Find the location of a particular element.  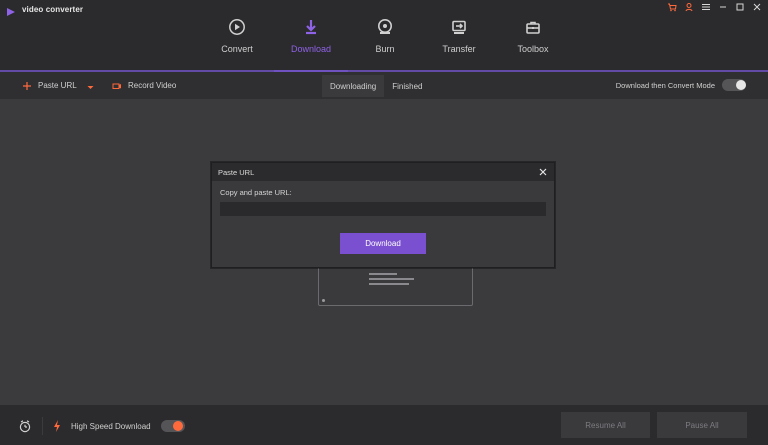

download-status-segment: Downloading Finished is located at coordinates (376, 86).